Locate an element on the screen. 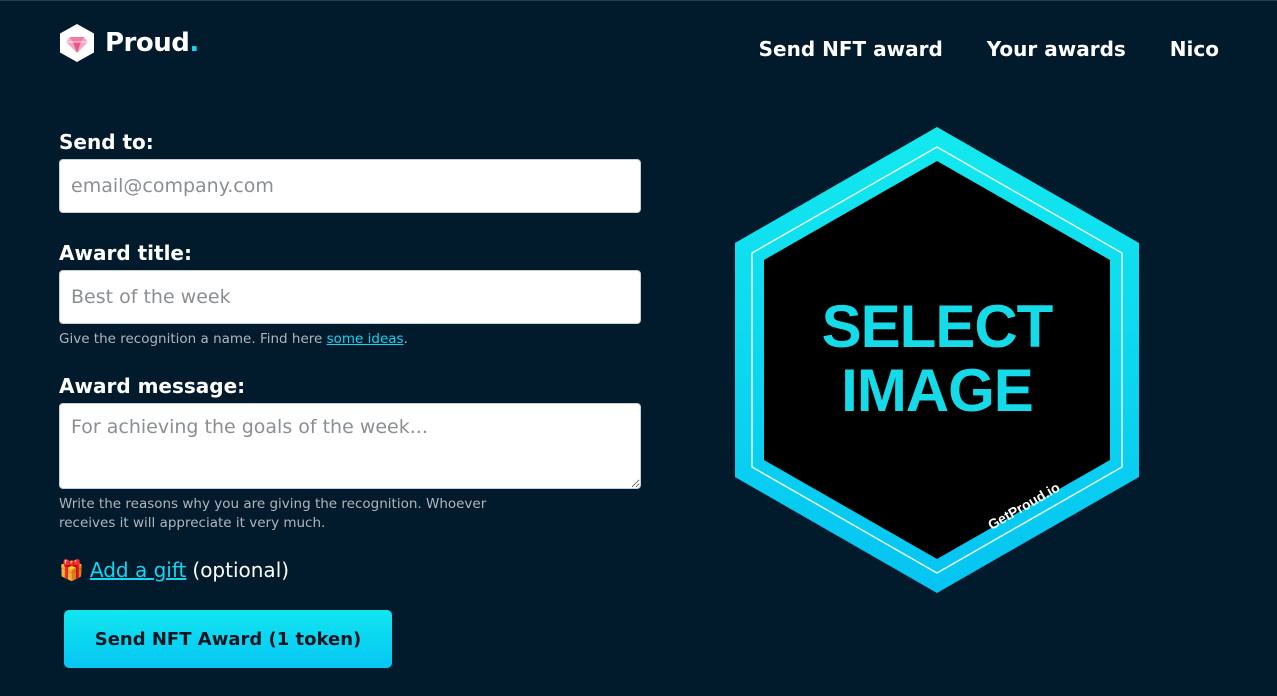  add-gift-link: Add a gift is located at coordinates (138, 570).